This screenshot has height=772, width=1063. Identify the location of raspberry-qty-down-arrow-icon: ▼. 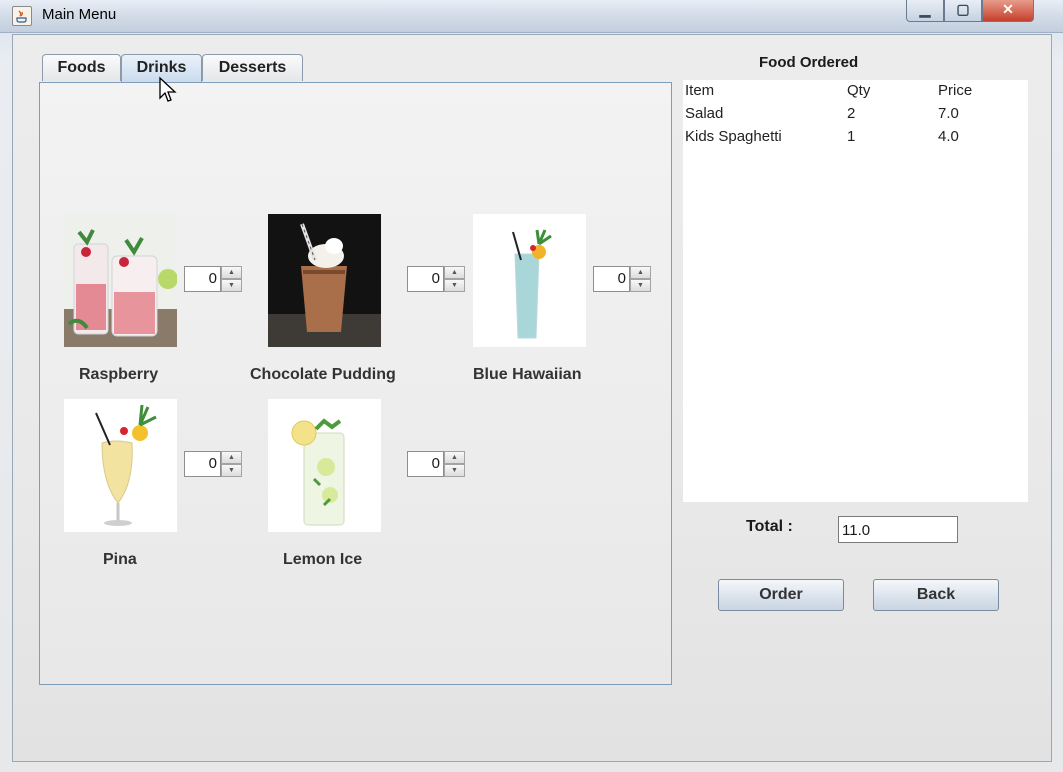
(231, 285).